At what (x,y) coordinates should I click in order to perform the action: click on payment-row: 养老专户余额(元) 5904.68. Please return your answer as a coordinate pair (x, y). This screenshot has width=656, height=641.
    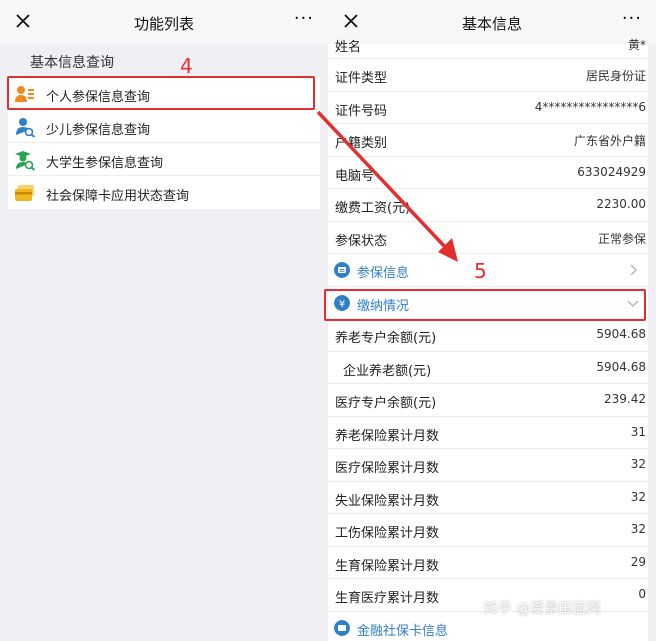
    Looking at the image, I should click on (488, 335).